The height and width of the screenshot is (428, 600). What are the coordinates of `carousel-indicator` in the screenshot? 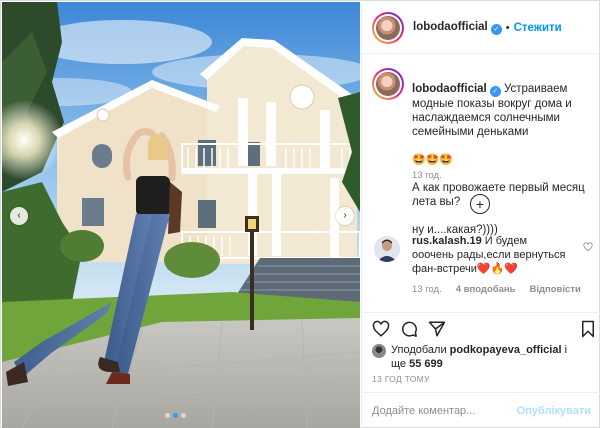 It's located at (175, 415).